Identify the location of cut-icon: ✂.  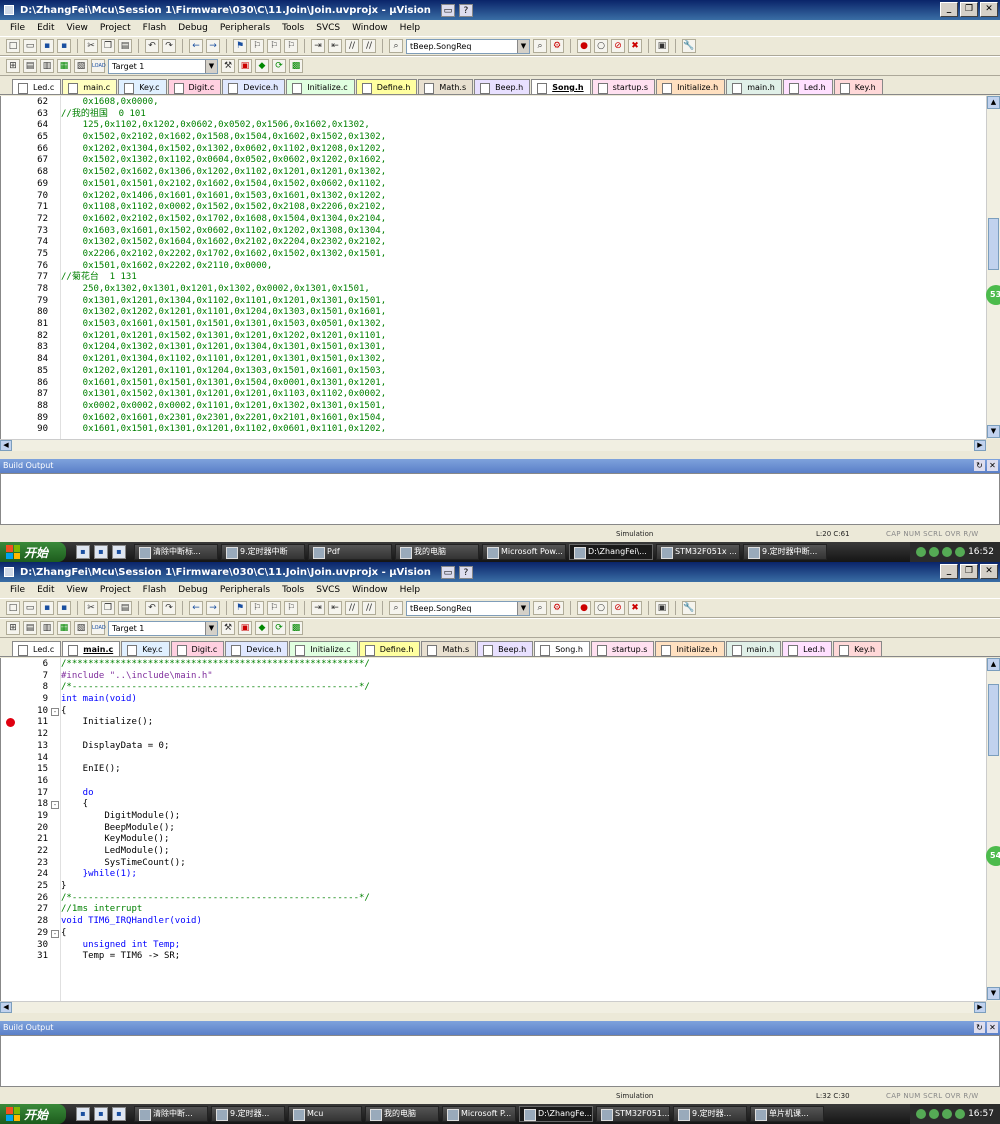
(91, 608).